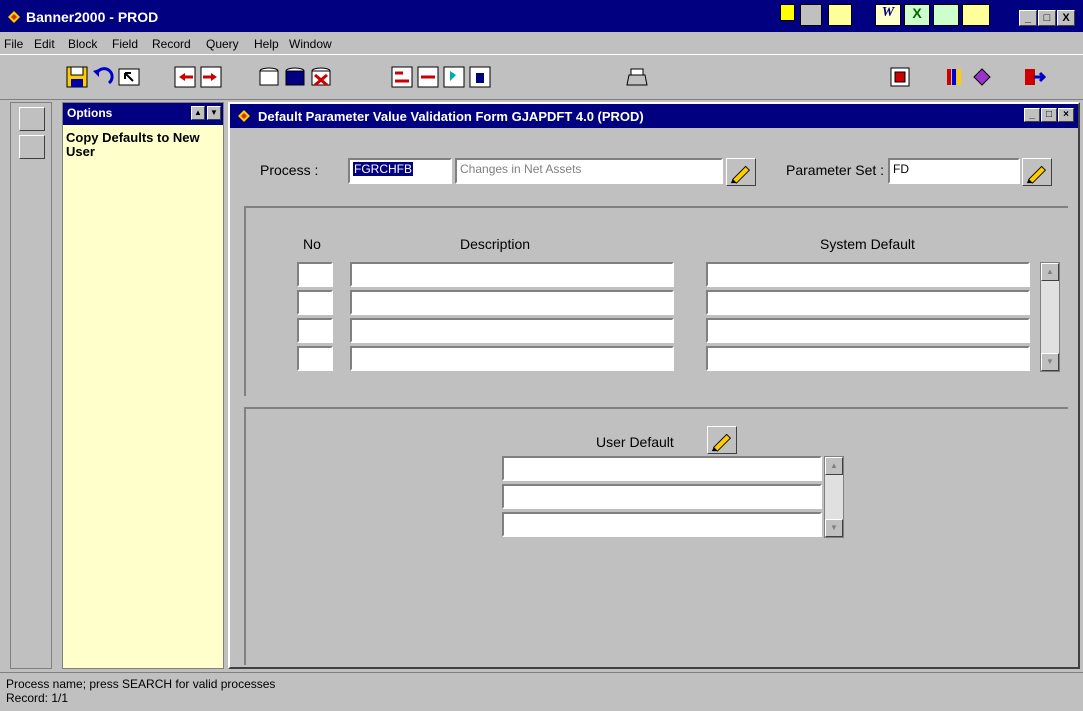 The height and width of the screenshot is (711, 1083). I want to click on help-icon, so click(982, 77).